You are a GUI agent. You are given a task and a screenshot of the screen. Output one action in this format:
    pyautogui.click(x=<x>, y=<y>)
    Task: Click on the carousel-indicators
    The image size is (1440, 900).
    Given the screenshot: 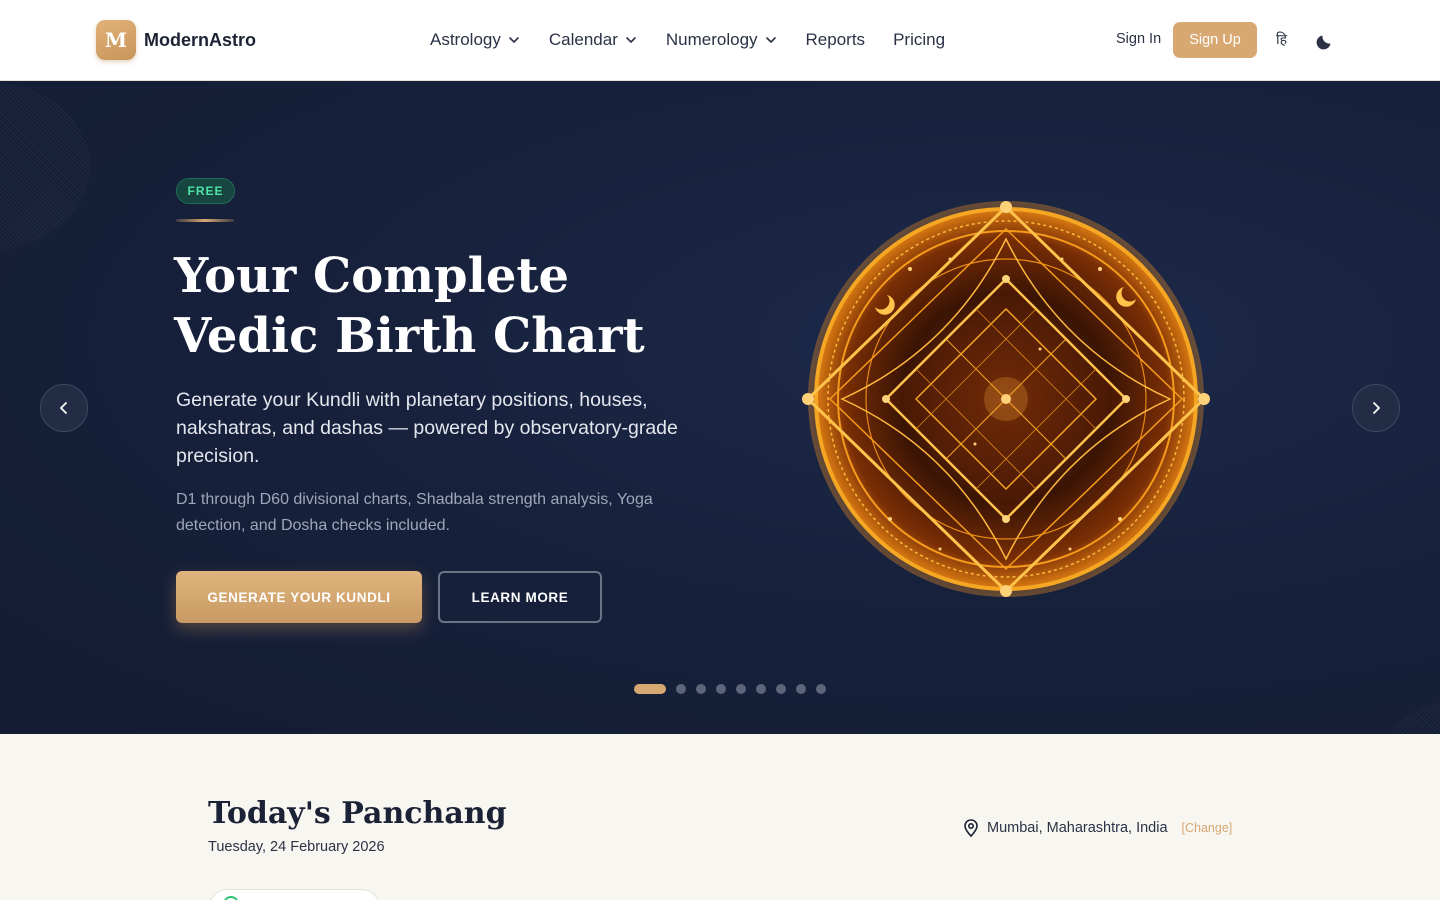 What is the action you would take?
    pyautogui.click(x=730, y=689)
    